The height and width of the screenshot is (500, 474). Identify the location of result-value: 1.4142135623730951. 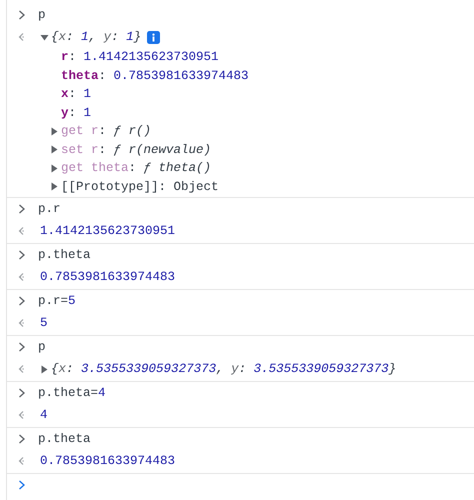
(108, 231).